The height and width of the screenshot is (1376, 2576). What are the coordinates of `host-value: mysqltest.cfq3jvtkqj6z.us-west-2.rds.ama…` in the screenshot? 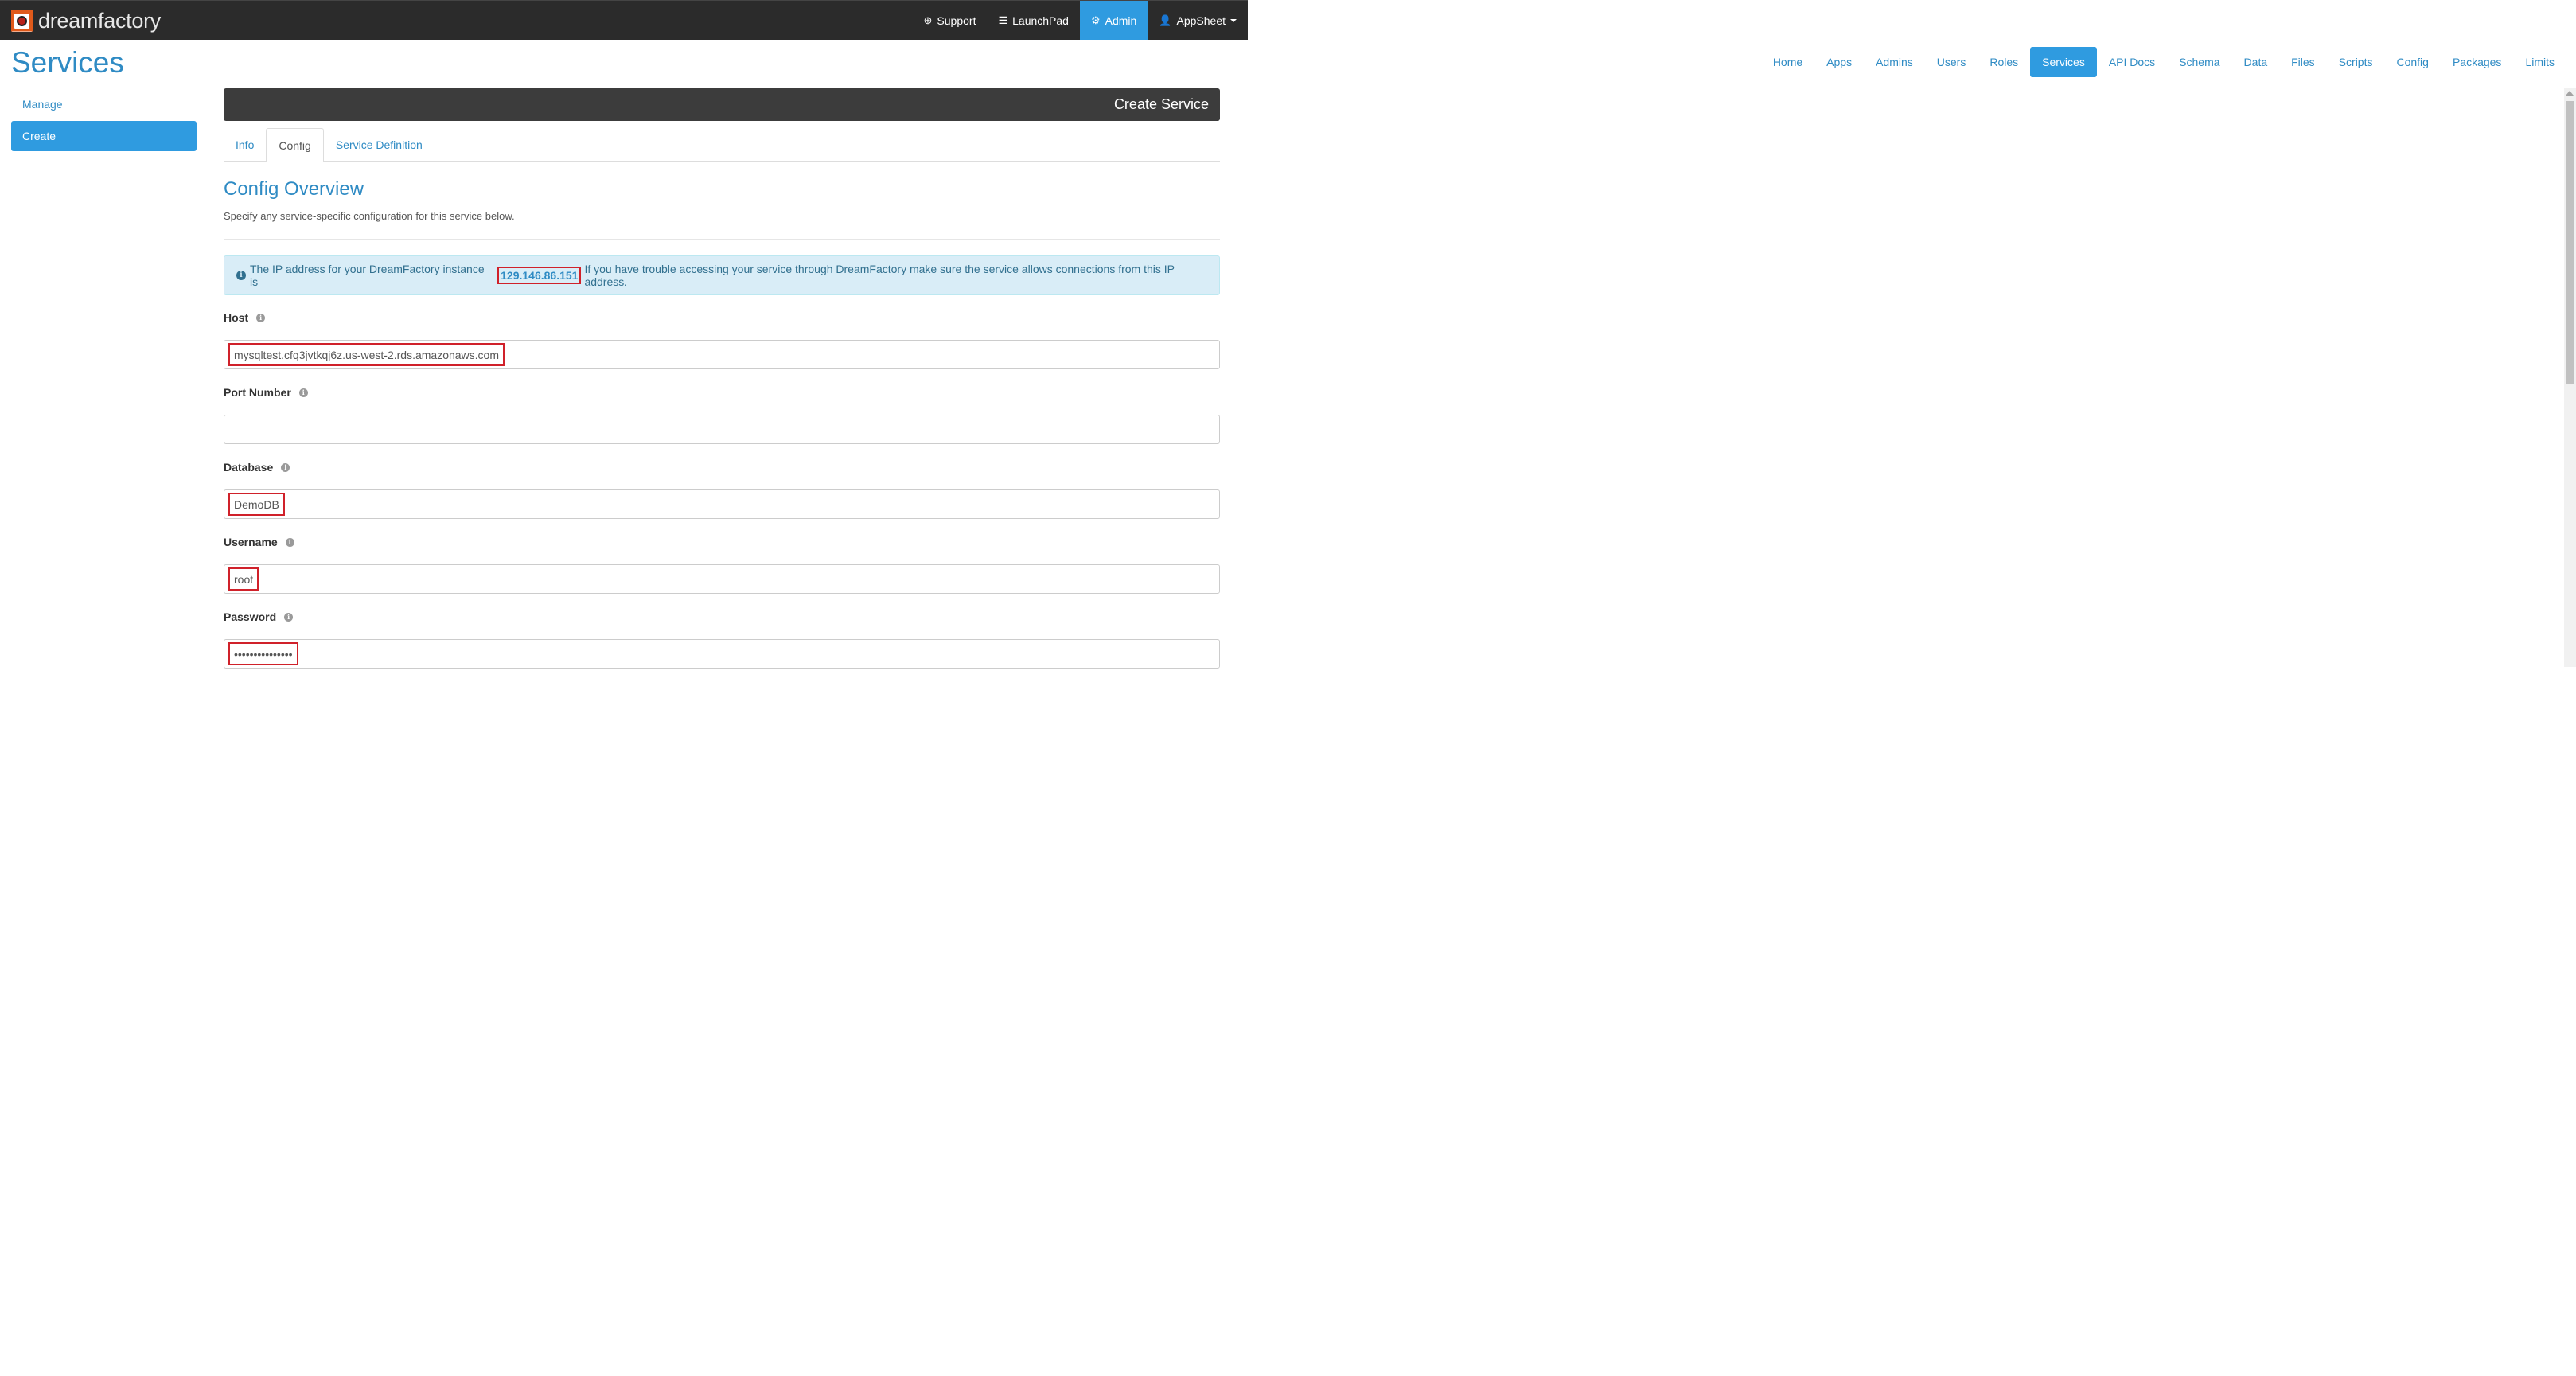 It's located at (366, 354).